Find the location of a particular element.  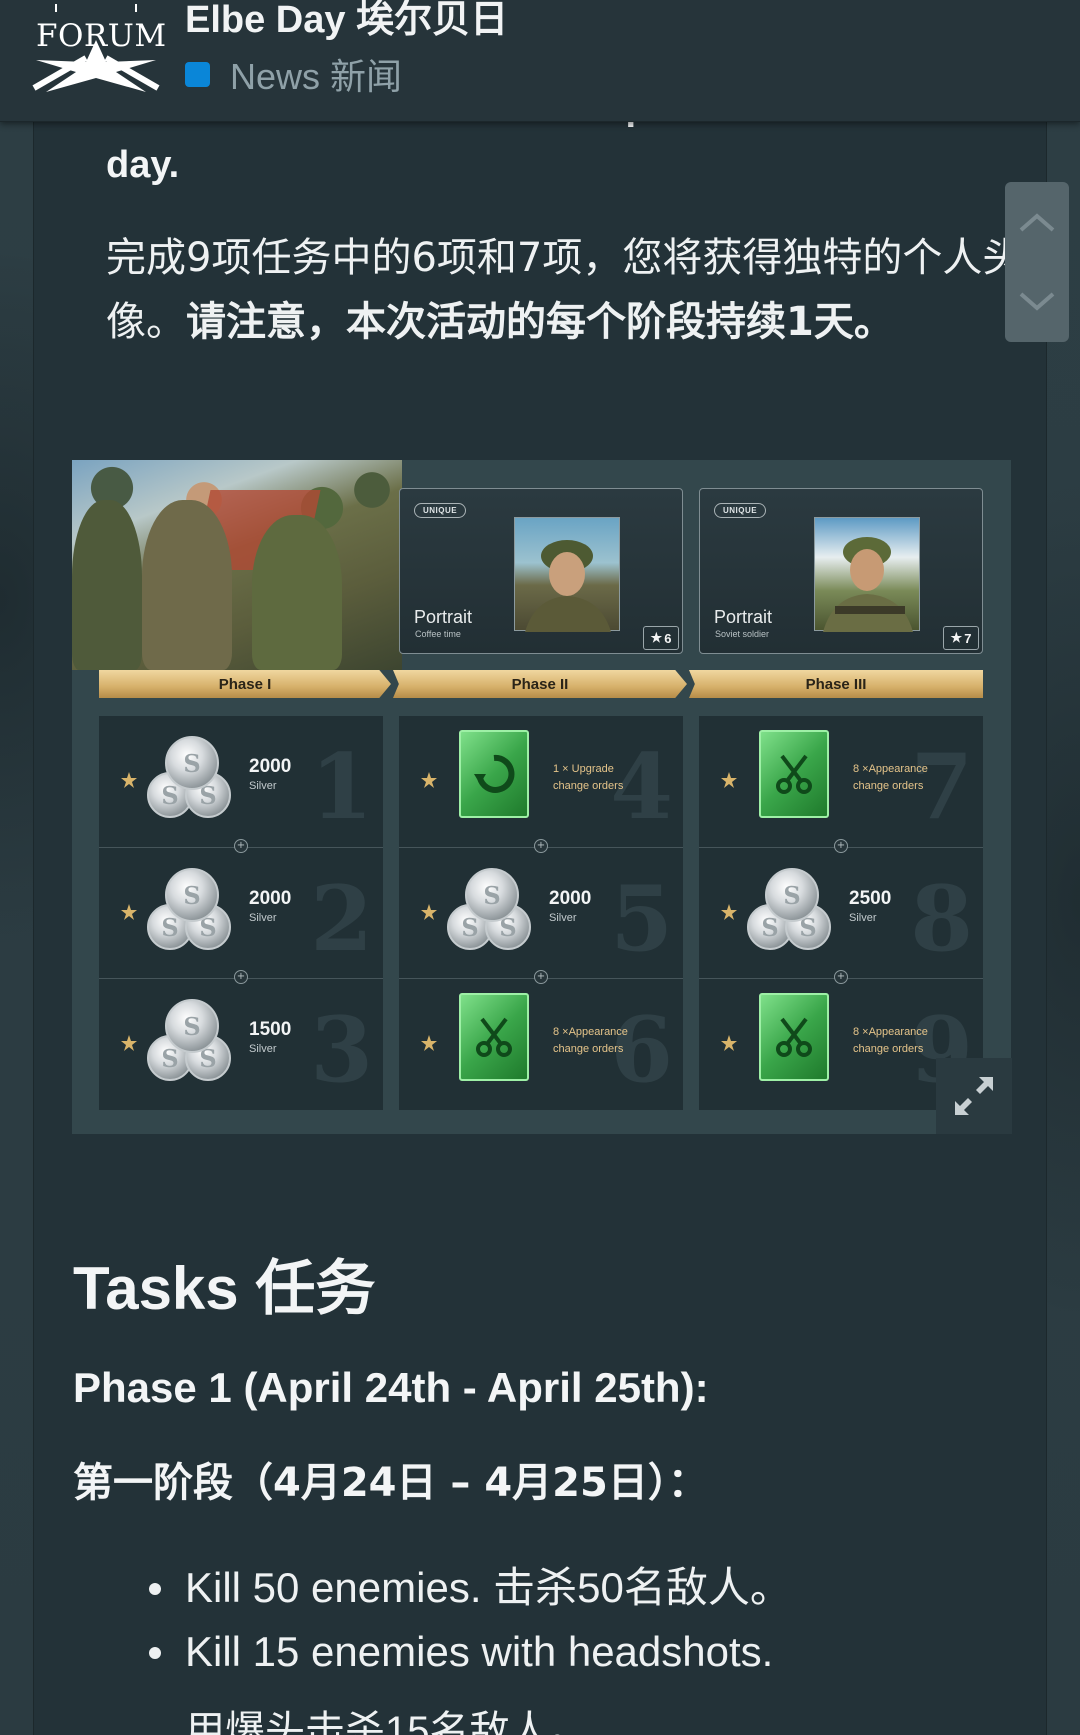

star-rating: ★ 7 is located at coordinates (961, 638).